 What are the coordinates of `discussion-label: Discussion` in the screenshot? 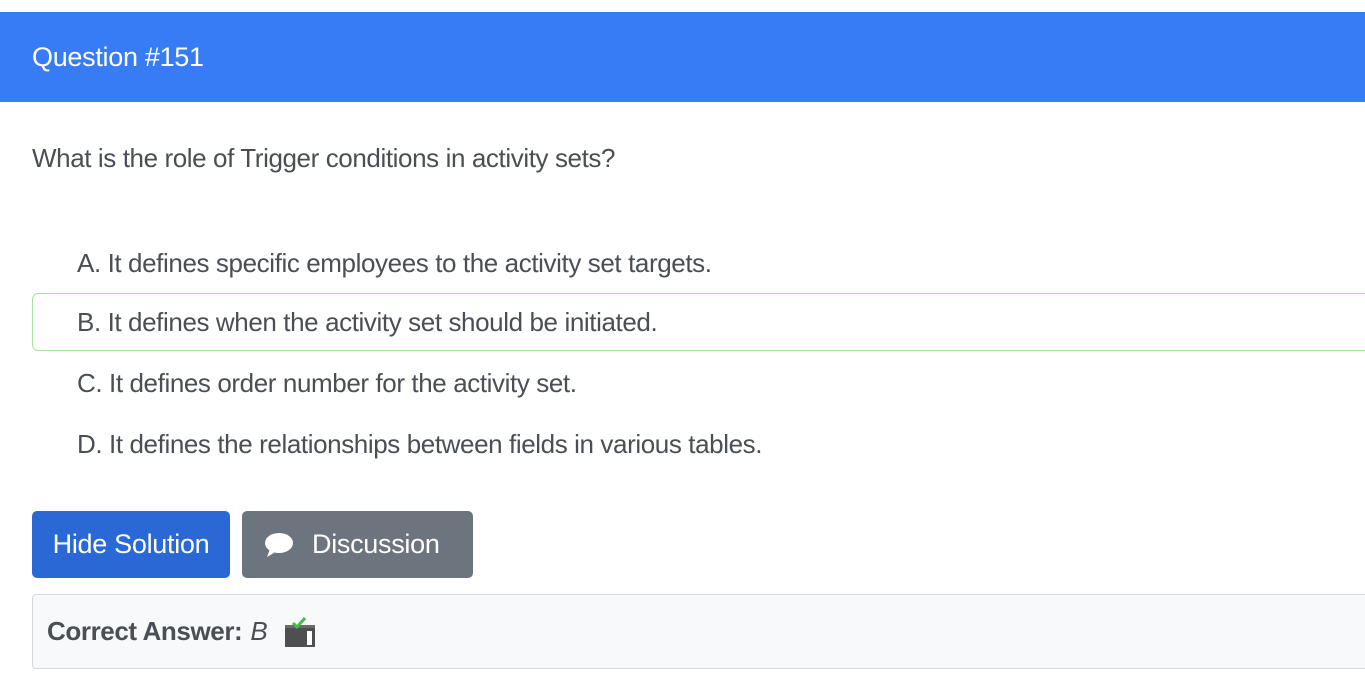 It's located at (376, 544).